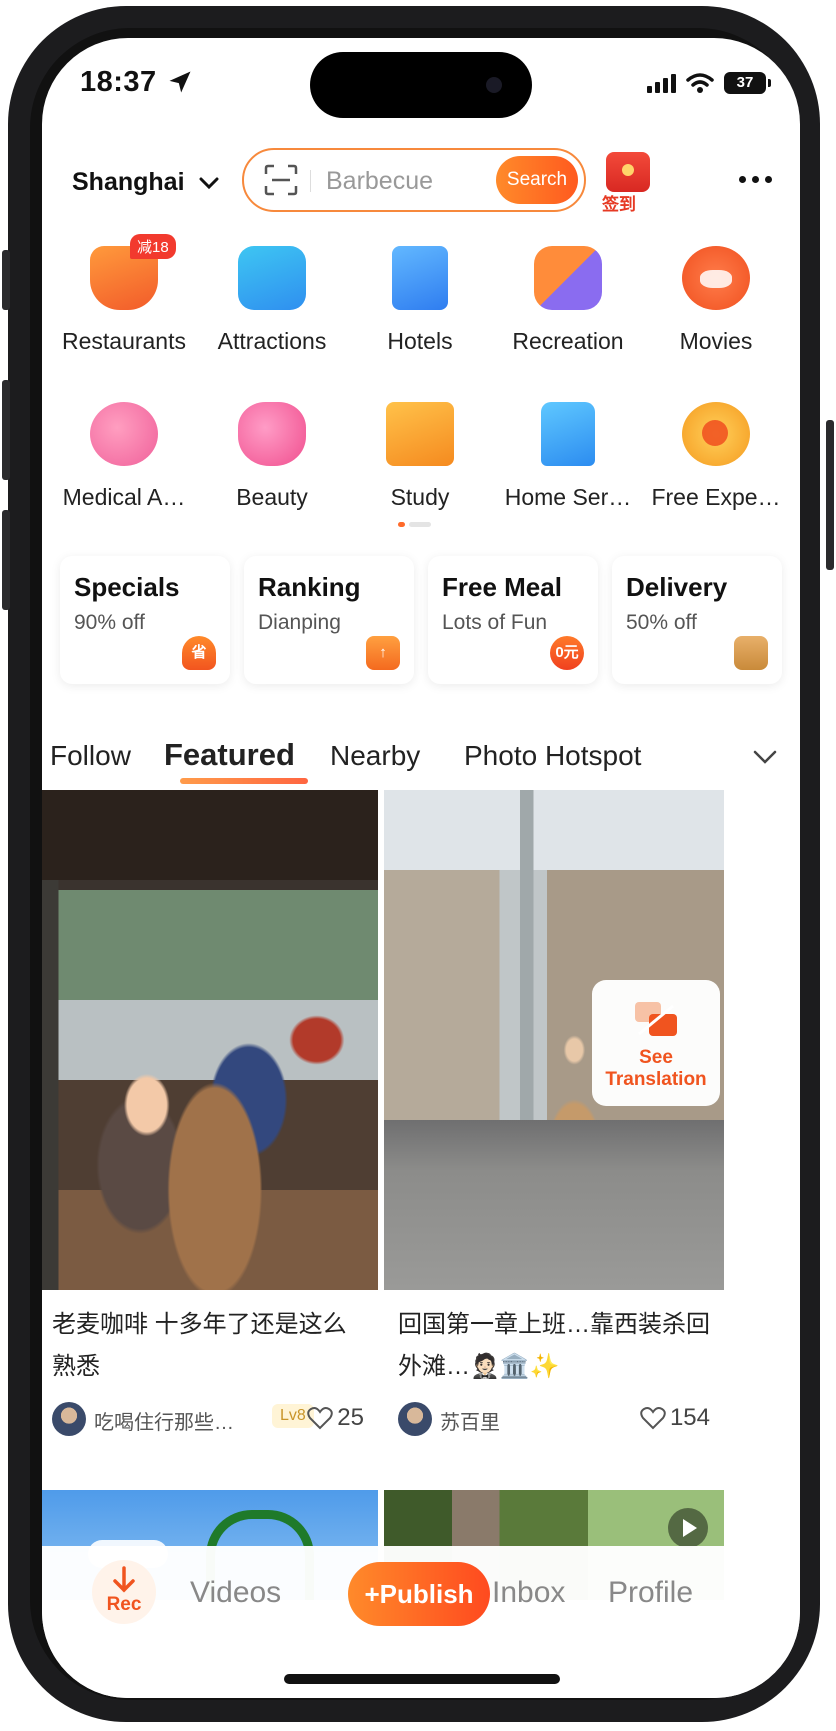  What do you see at coordinates (747, 83) in the screenshot?
I see `battery-icon: 37` at bounding box center [747, 83].